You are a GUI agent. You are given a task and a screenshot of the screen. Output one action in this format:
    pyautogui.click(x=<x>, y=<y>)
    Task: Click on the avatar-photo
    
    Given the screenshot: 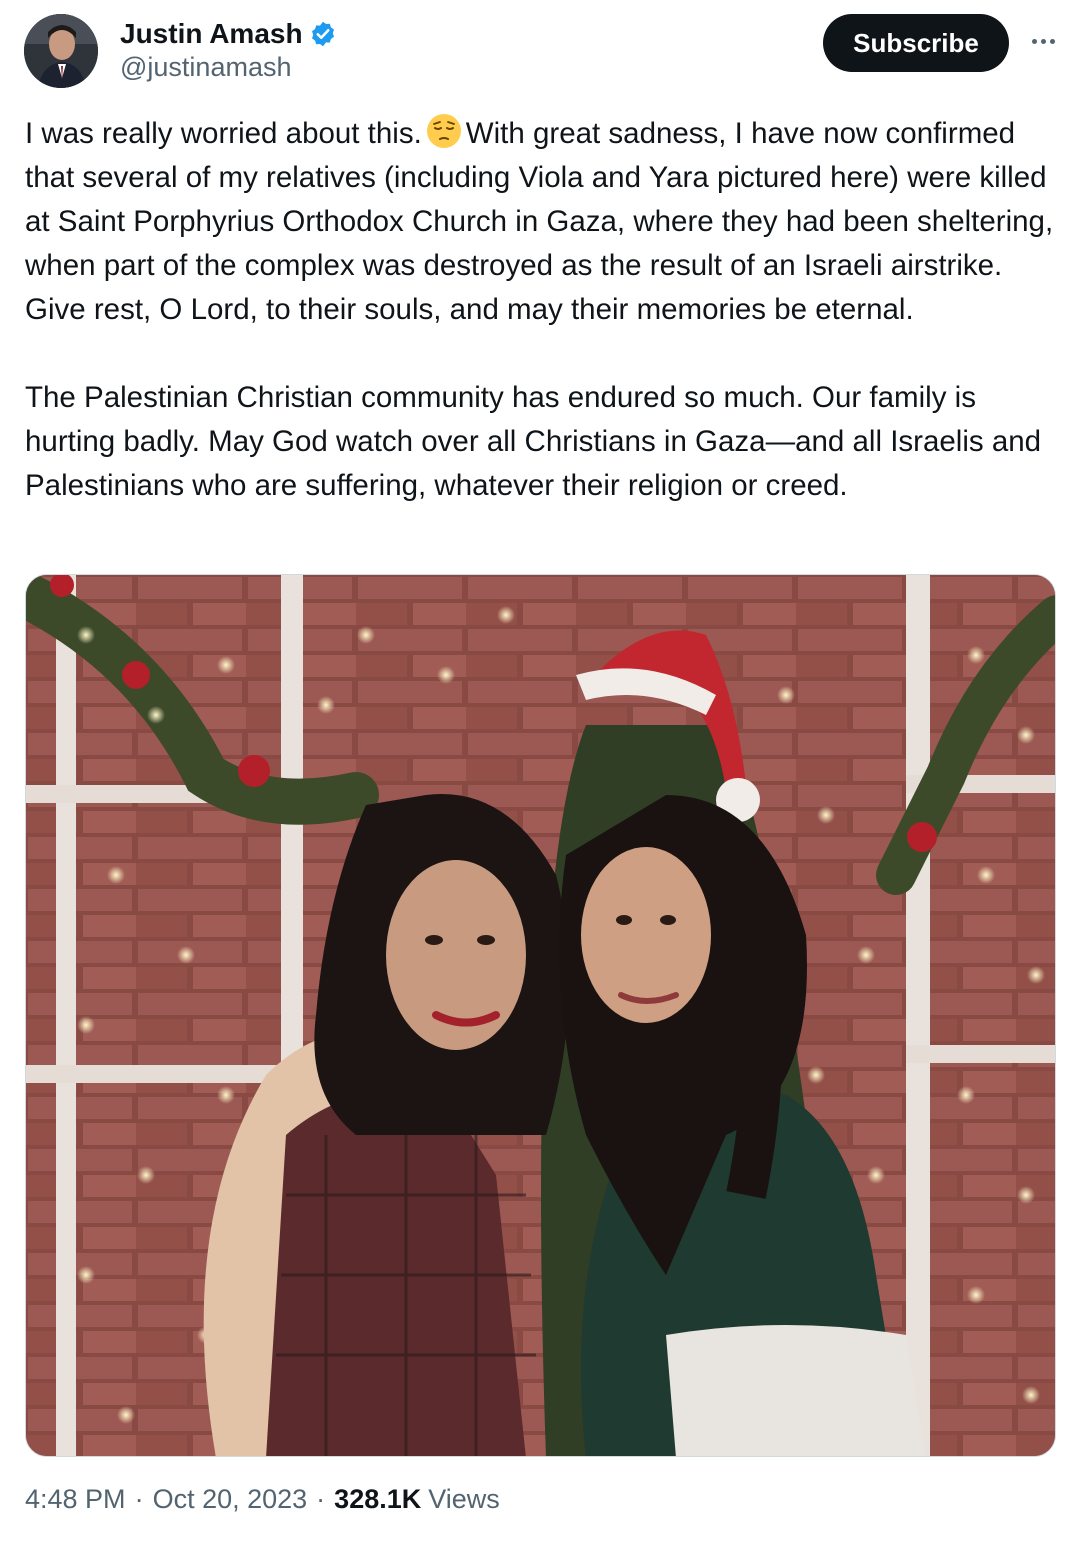 What is the action you would take?
    pyautogui.click(x=61, y=51)
    